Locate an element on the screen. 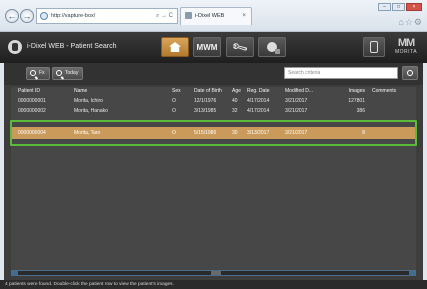  maximize-button: □ is located at coordinates (398, 7).